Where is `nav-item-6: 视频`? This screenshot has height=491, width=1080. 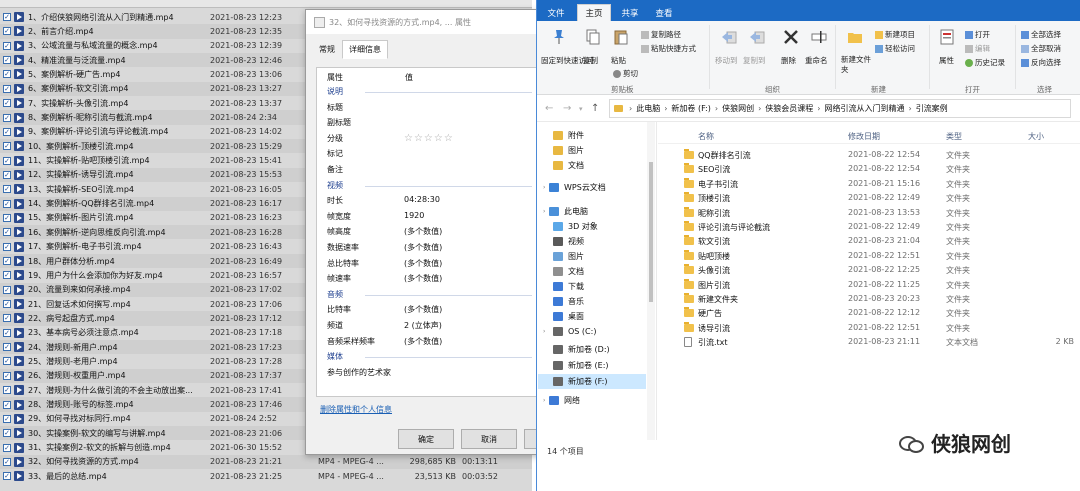
nav-item-6: 视频 is located at coordinates (568, 241).